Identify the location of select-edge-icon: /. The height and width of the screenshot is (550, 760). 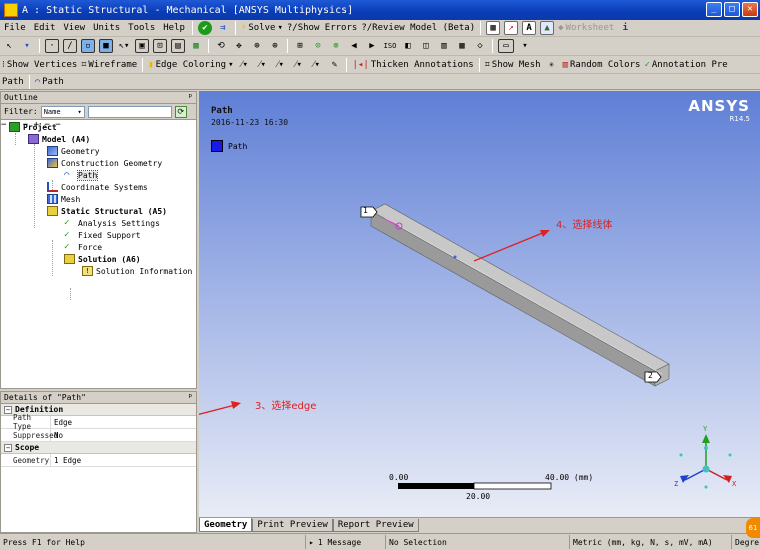
(70, 46).